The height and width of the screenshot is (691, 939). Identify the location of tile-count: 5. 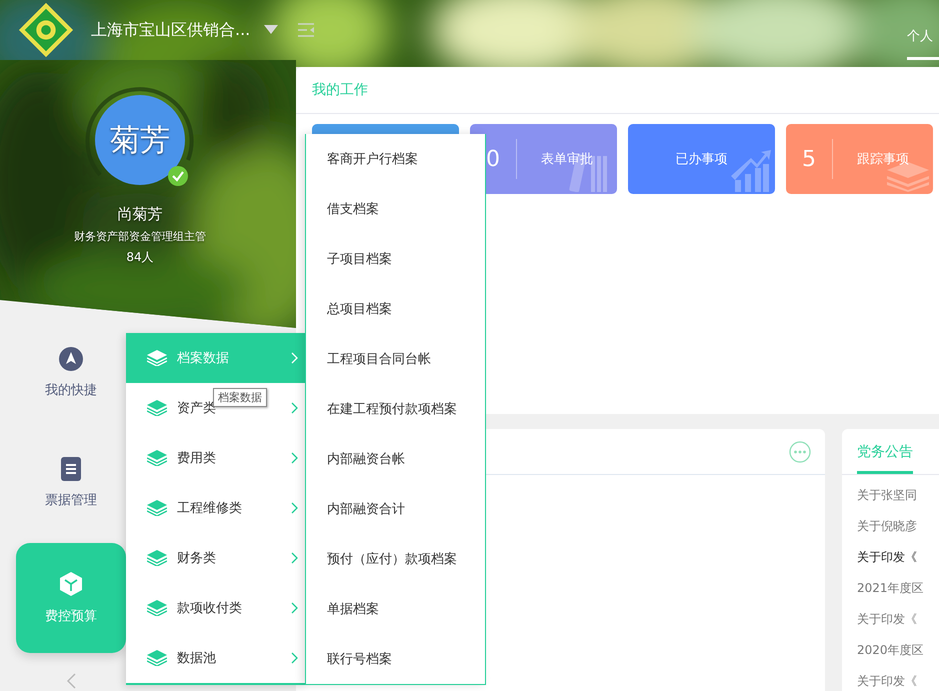
(809, 159).